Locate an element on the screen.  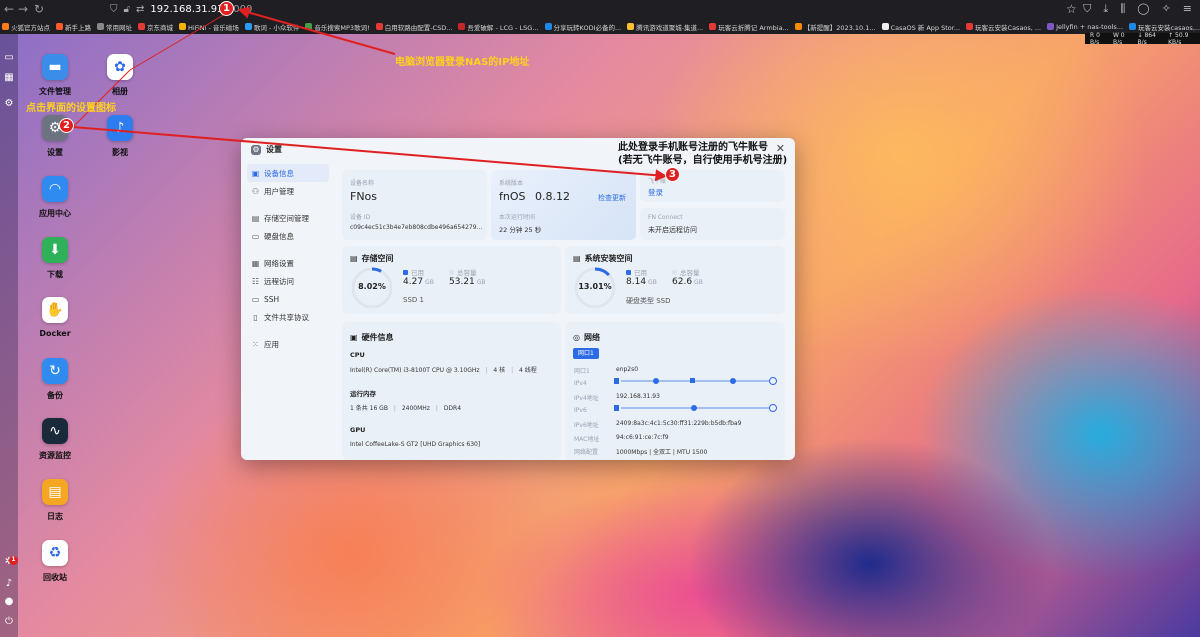
bookmark-item: 音乐搜索MP3歌词! is located at coordinates (337, 27).